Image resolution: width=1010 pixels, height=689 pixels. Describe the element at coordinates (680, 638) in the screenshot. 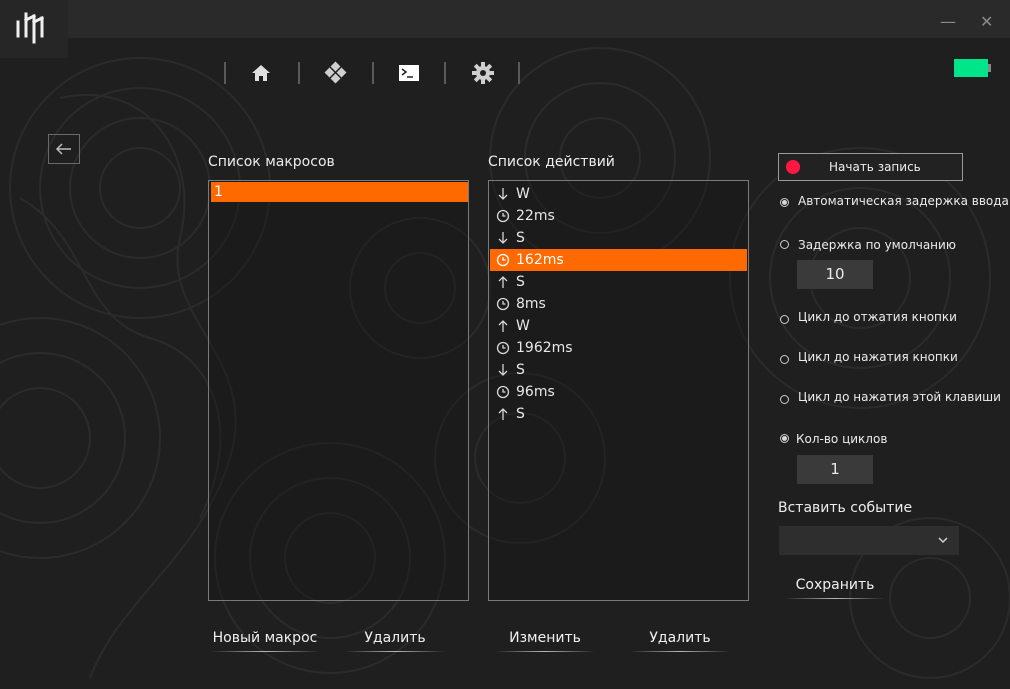

I see `delete-action-label: Удалить` at that location.